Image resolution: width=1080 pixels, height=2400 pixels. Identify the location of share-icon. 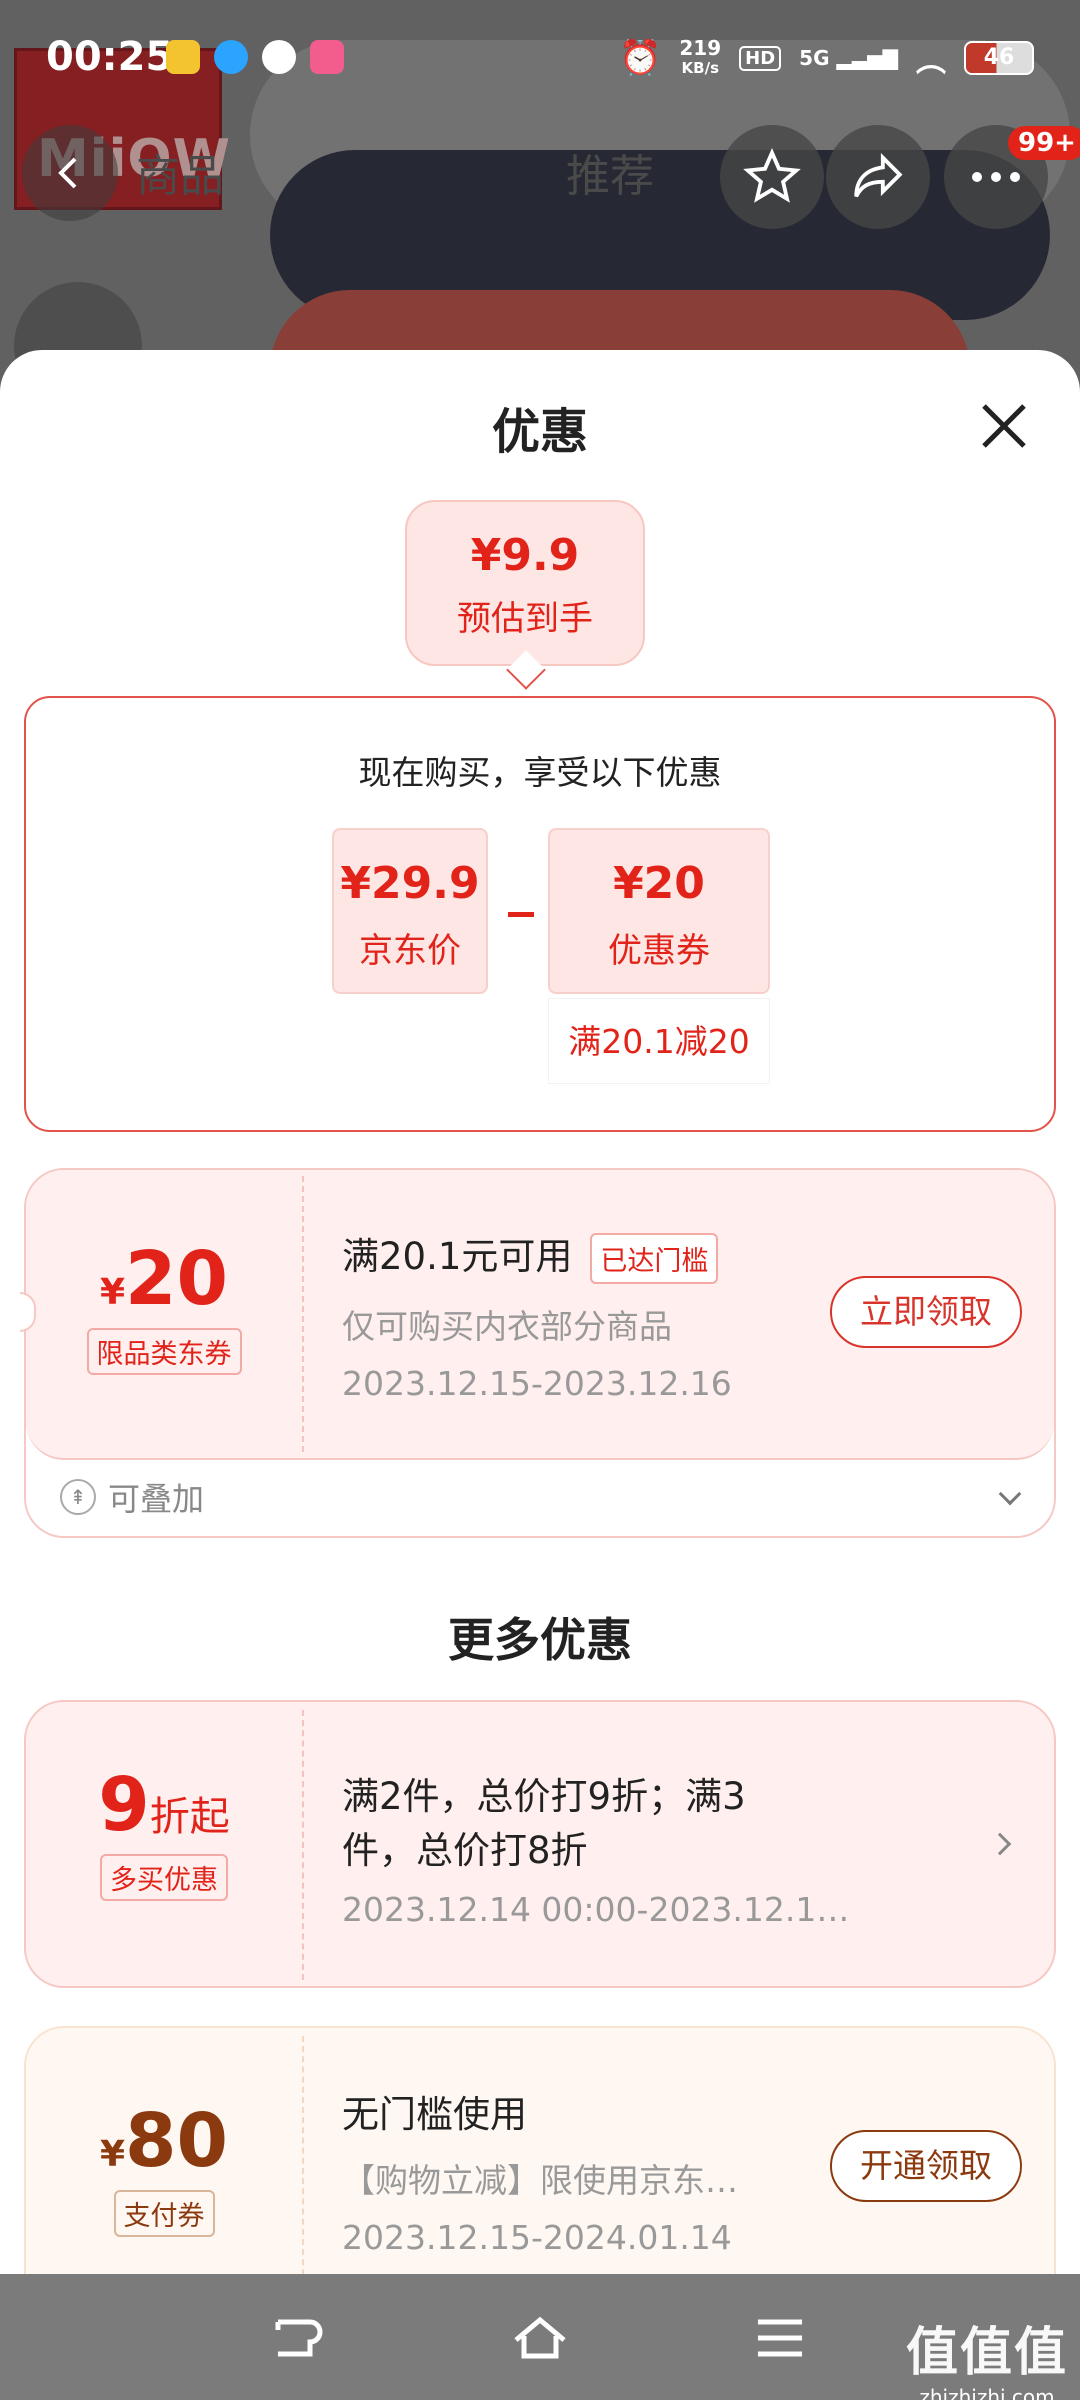
(878, 175).